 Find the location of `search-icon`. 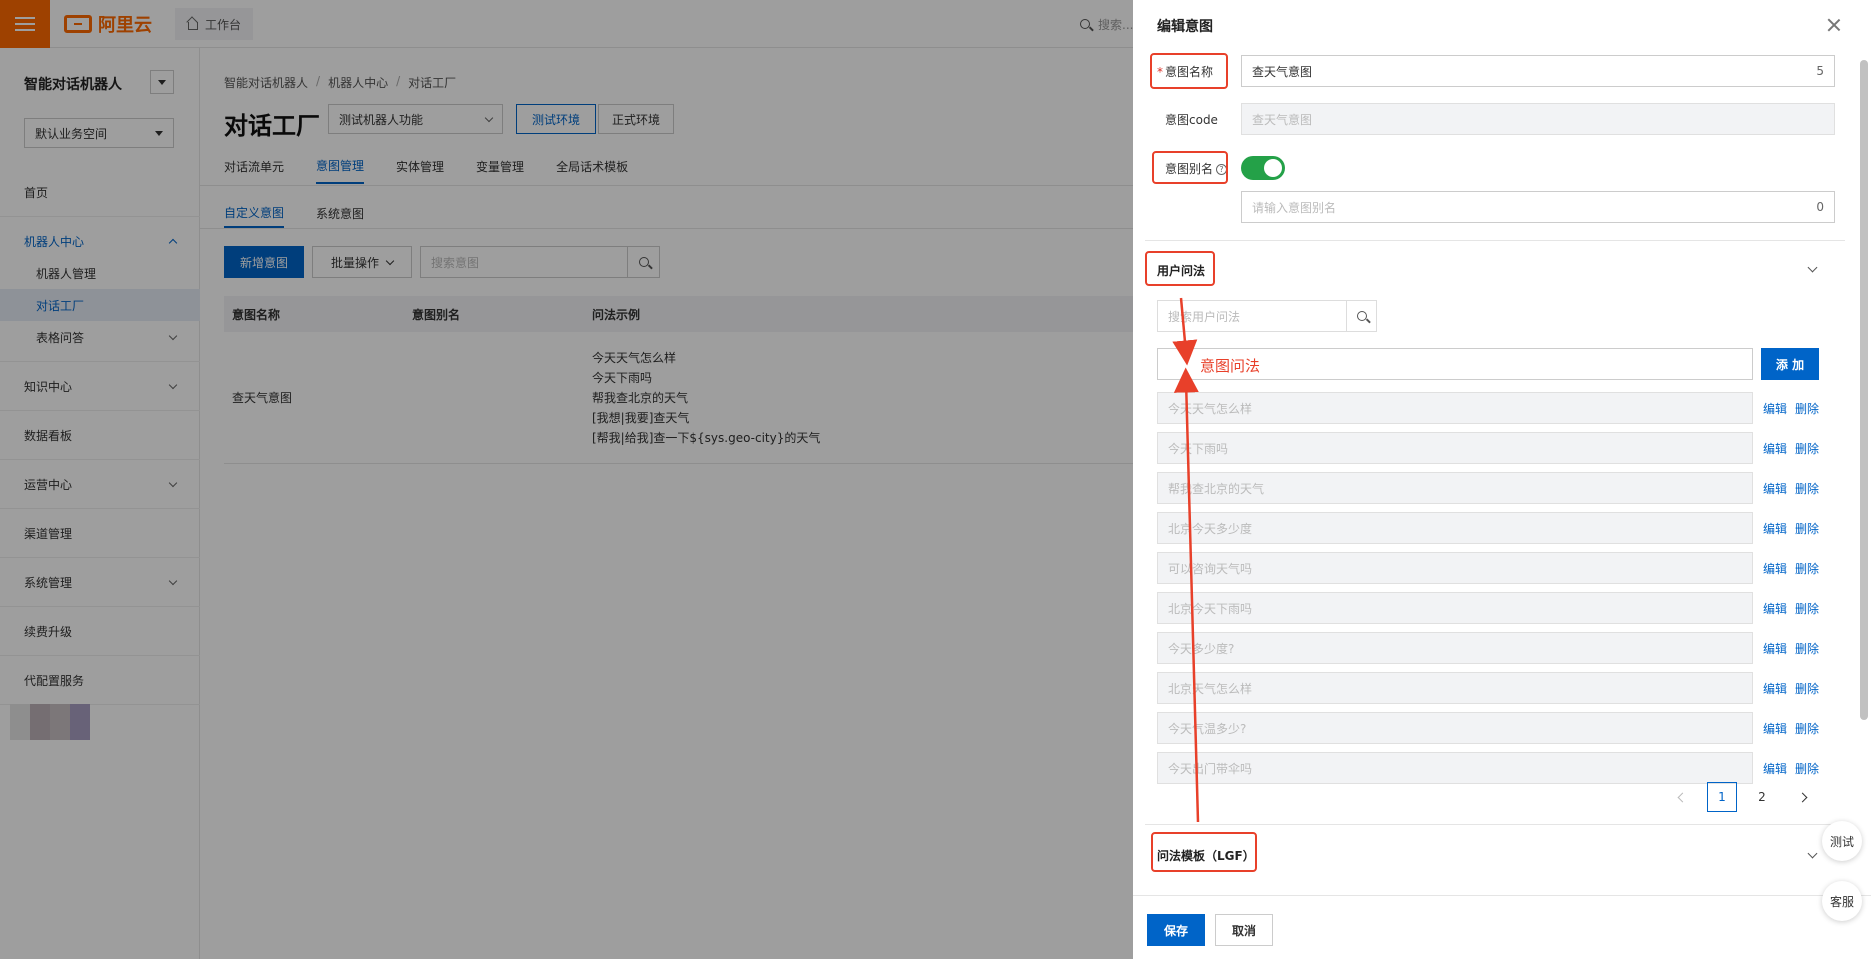

search-icon is located at coordinates (1361, 316).